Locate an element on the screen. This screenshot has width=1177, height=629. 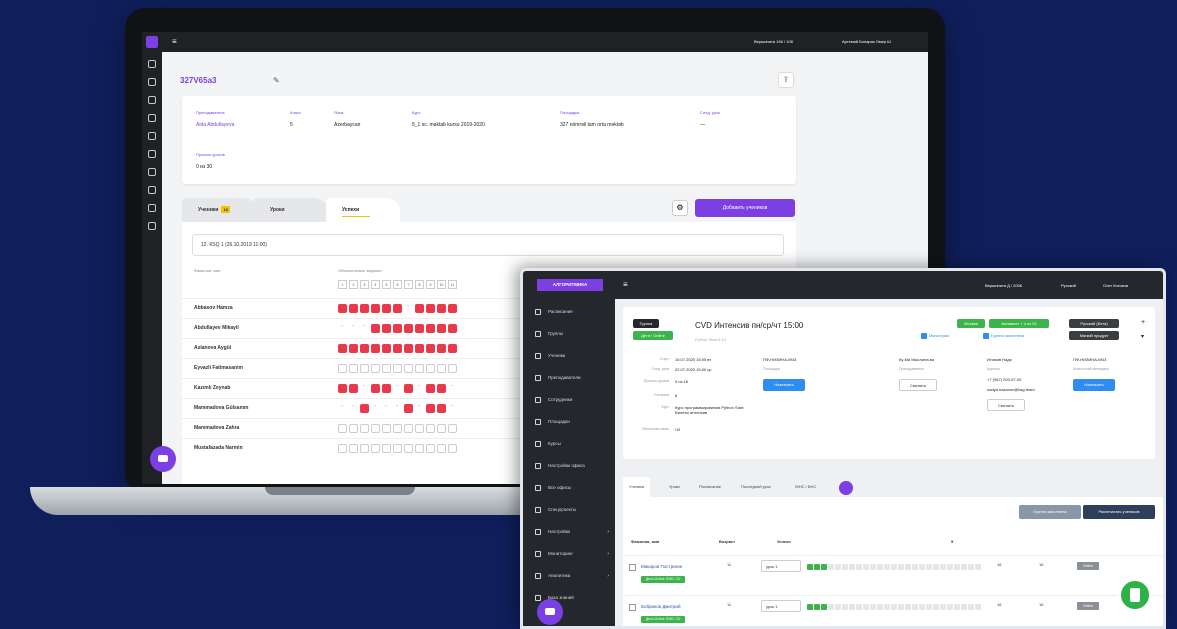
sidebar-item: Аналитика › is located at coordinates (569, 576).